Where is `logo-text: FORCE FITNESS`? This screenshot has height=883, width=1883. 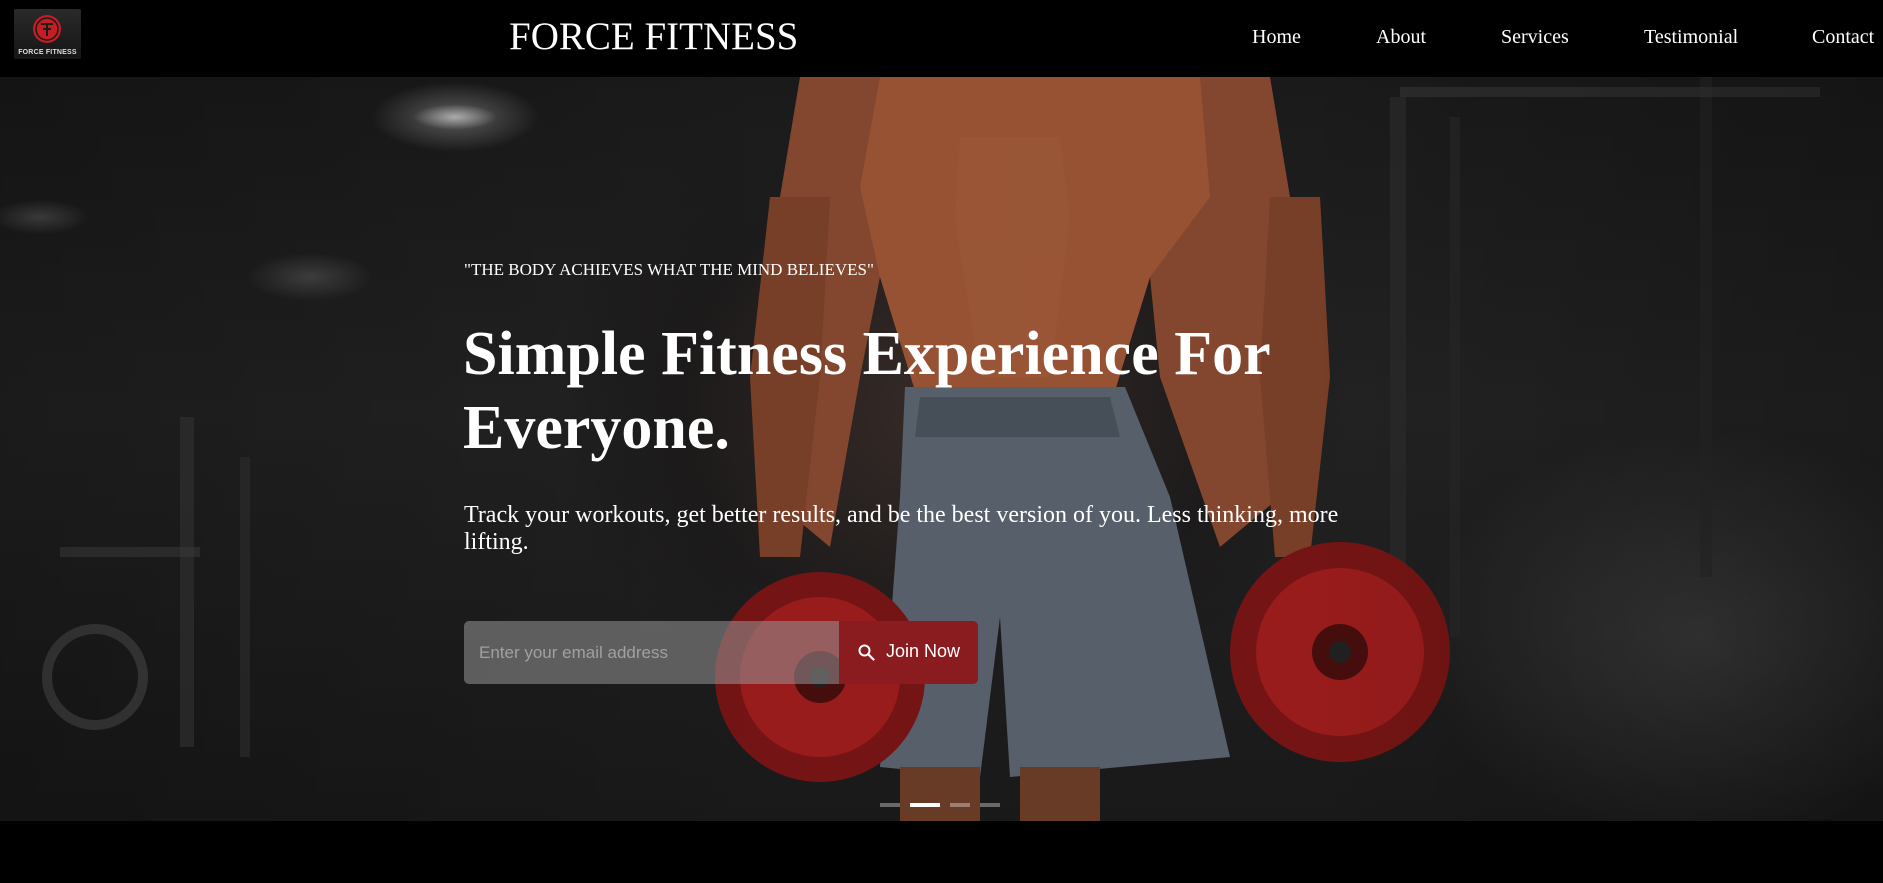
logo-text: FORCE FITNESS is located at coordinates (47, 52).